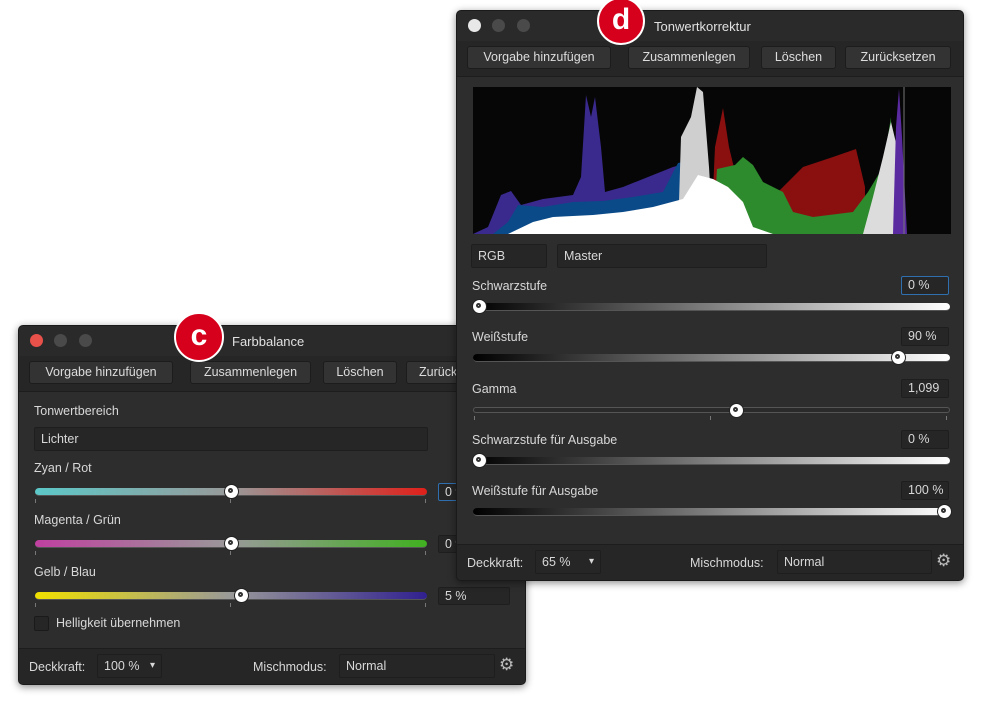 The height and width of the screenshot is (710, 1000). Describe the element at coordinates (500, 337) in the screenshot. I see `slider-label: Weißstufe` at that location.